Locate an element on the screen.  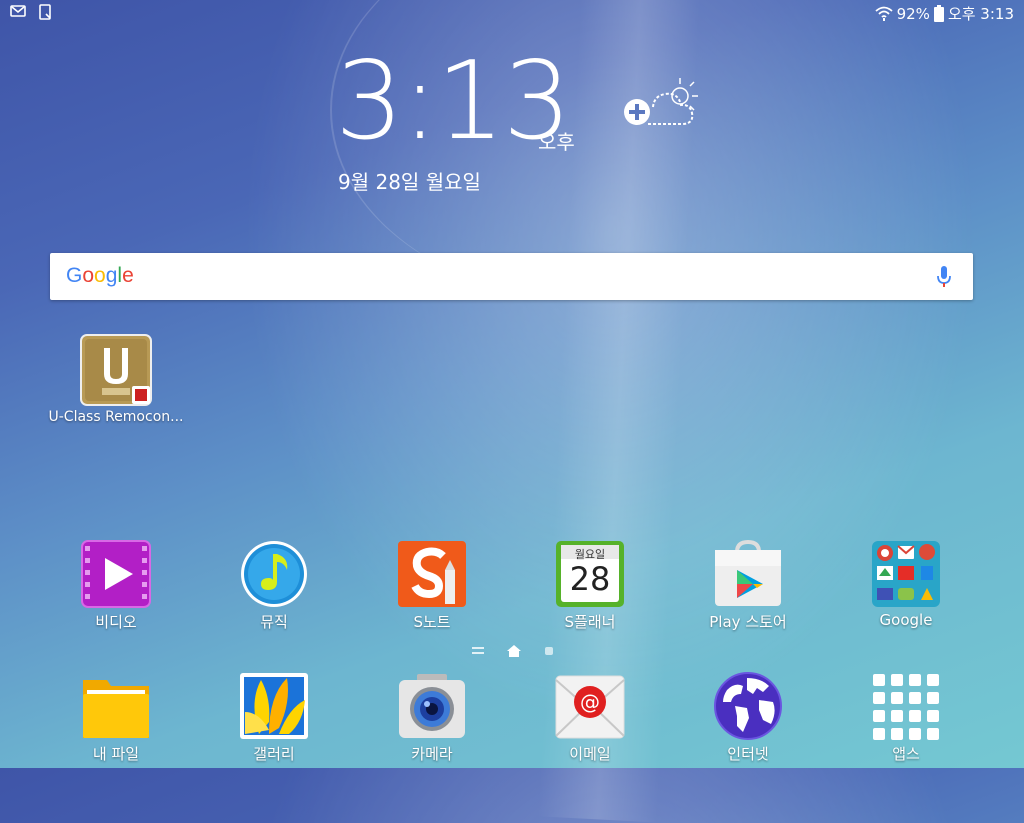
clock-time: 3:13 is located at coordinates (453, 102).